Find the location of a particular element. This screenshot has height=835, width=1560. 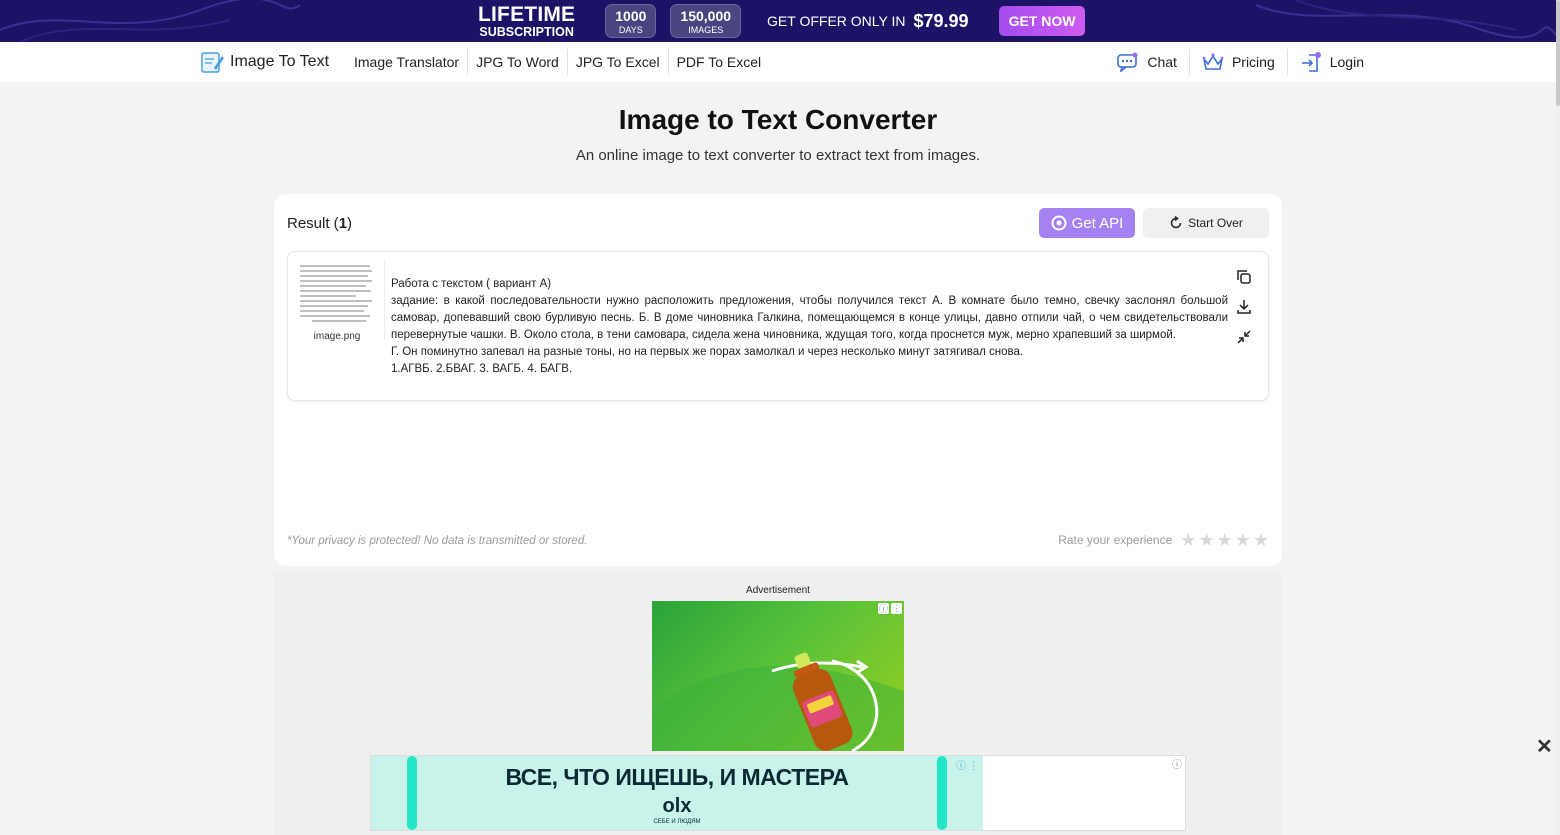

bottom-ad-tagline: СЕБЕ И ЛЮДЯМ is located at coordinates (677, 822).